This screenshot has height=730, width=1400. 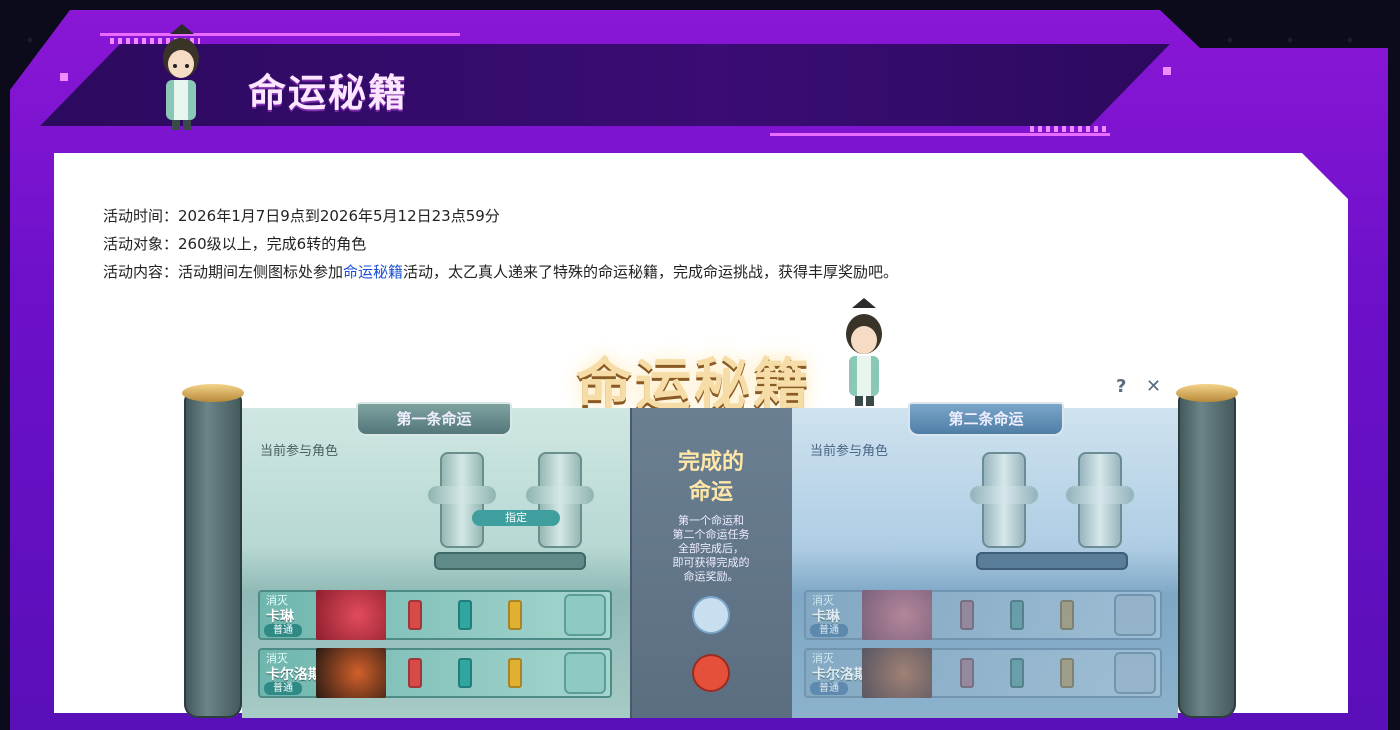 I want to click on help-icon: ?, so click(x=1121, y=386).